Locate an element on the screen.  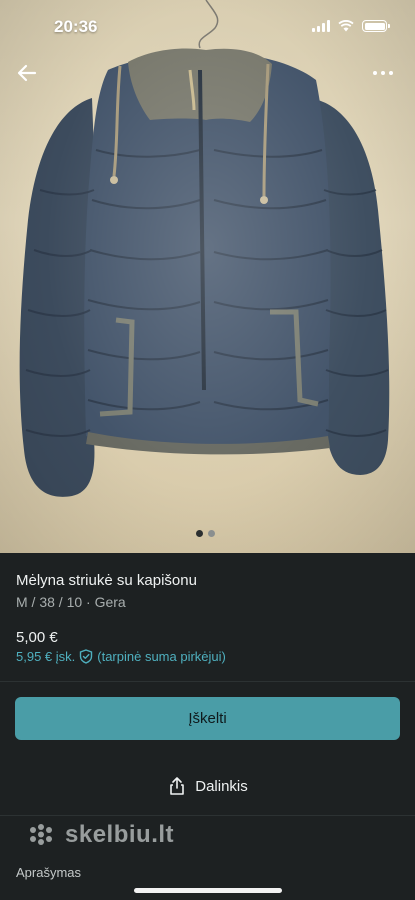
listing-title: Mėlyna striukė su kapišonu is located at coordinates (106, 580).